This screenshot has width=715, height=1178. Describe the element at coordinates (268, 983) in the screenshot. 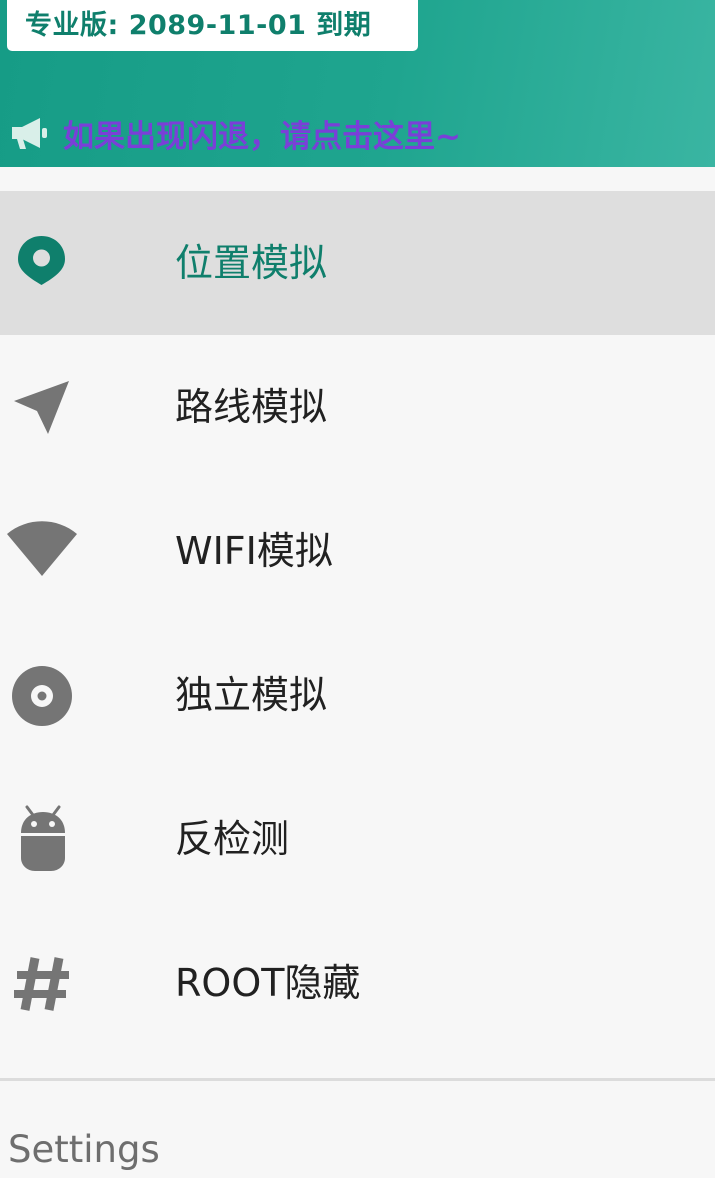

I see `menu-item-label: ROOT隐藏` at that location.